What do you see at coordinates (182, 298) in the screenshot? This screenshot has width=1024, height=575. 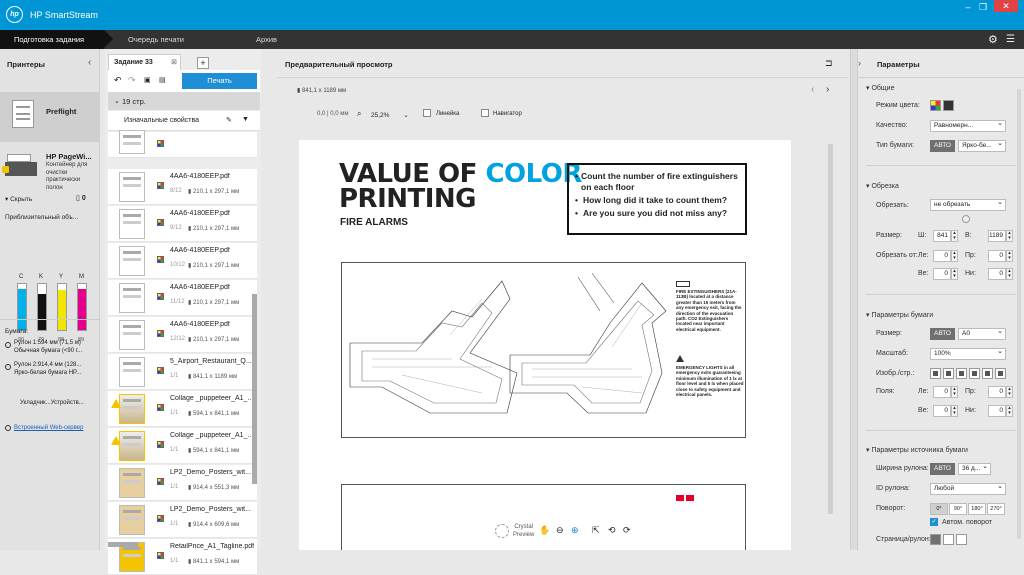 I see `job-list-item: 4AA6-4180EEP.pdf 11/12 ▮ 210,1 x 297,1 мм` at bounding box center [182, 298].